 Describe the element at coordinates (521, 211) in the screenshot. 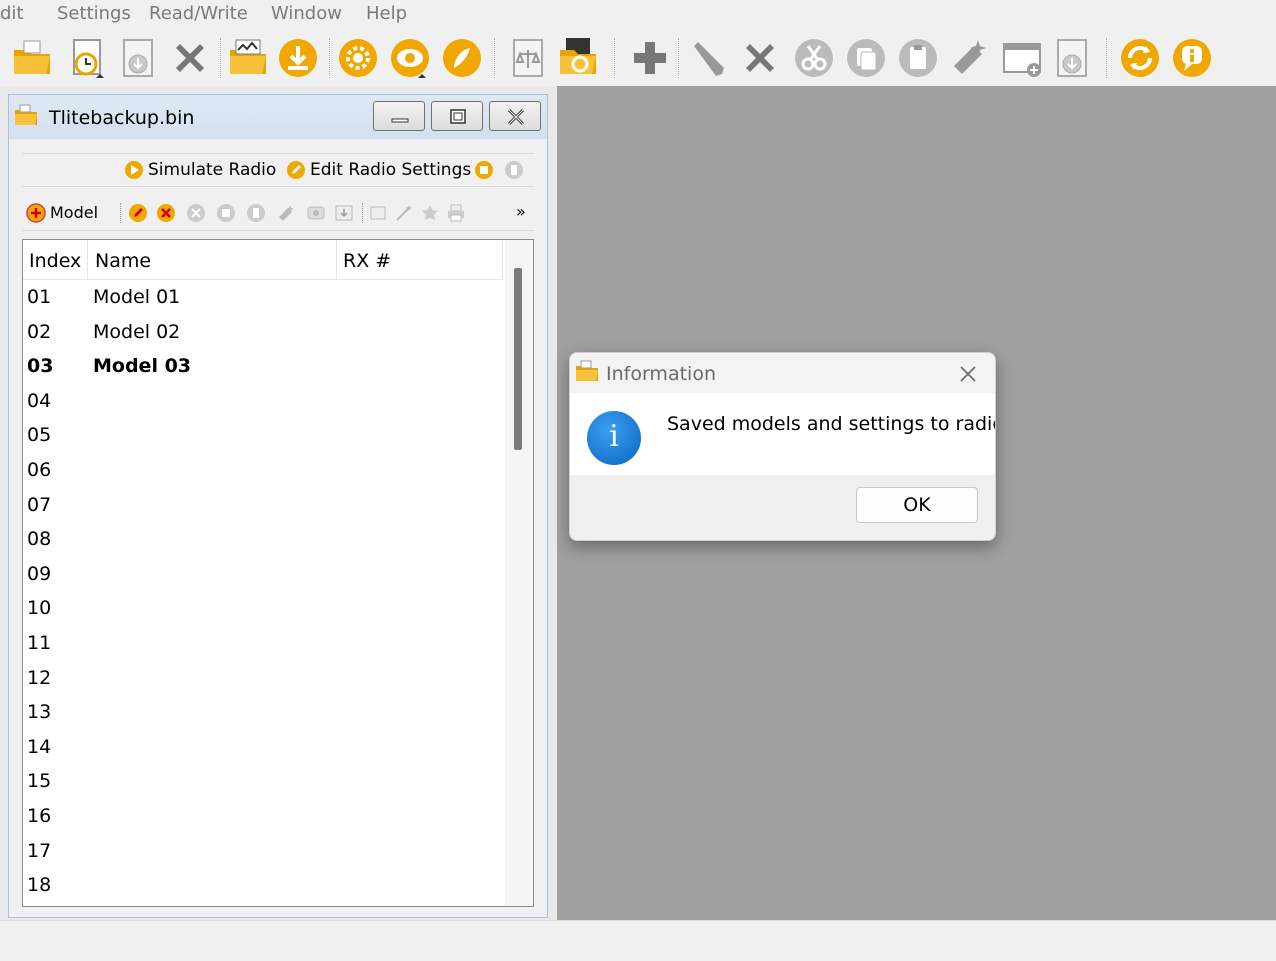

I see `toolbar-overflow-button: »` at that location.